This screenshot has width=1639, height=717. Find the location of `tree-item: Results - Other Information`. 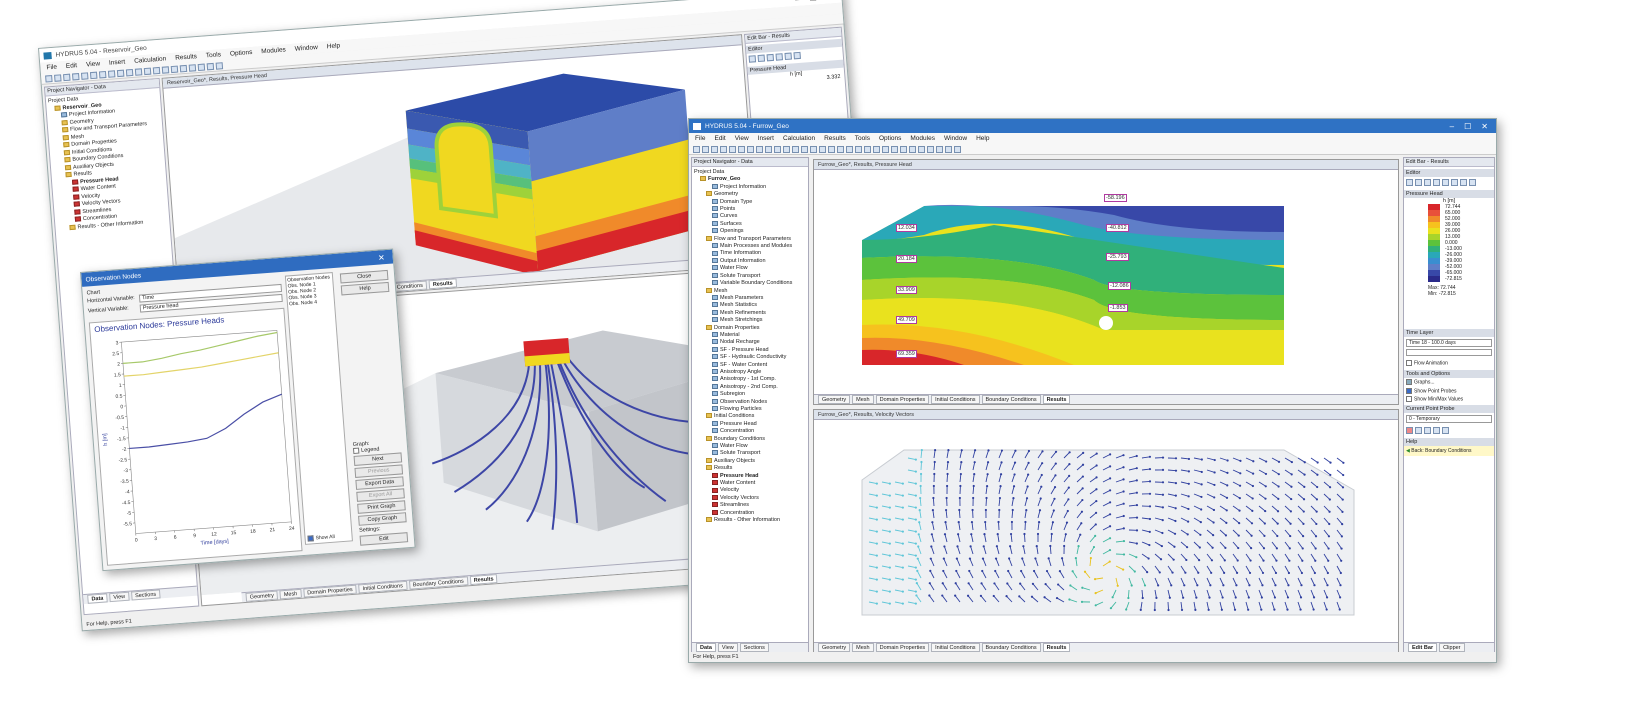

tree-item: Results - Other Information is located at coordinates (750, 520).